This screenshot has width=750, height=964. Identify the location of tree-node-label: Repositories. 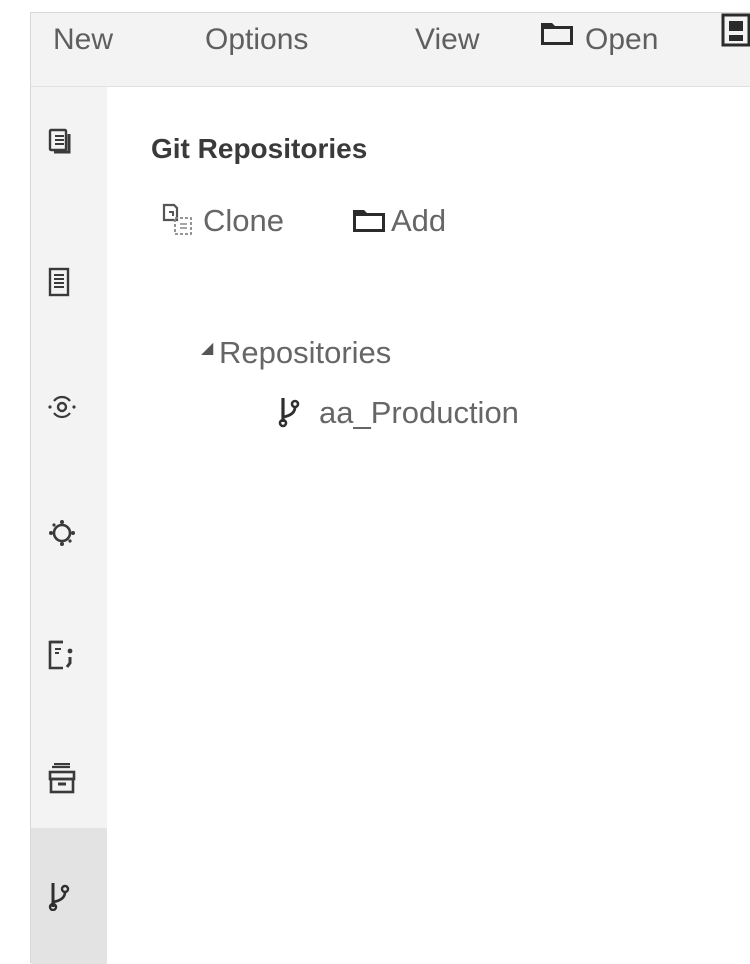
(305, 352).